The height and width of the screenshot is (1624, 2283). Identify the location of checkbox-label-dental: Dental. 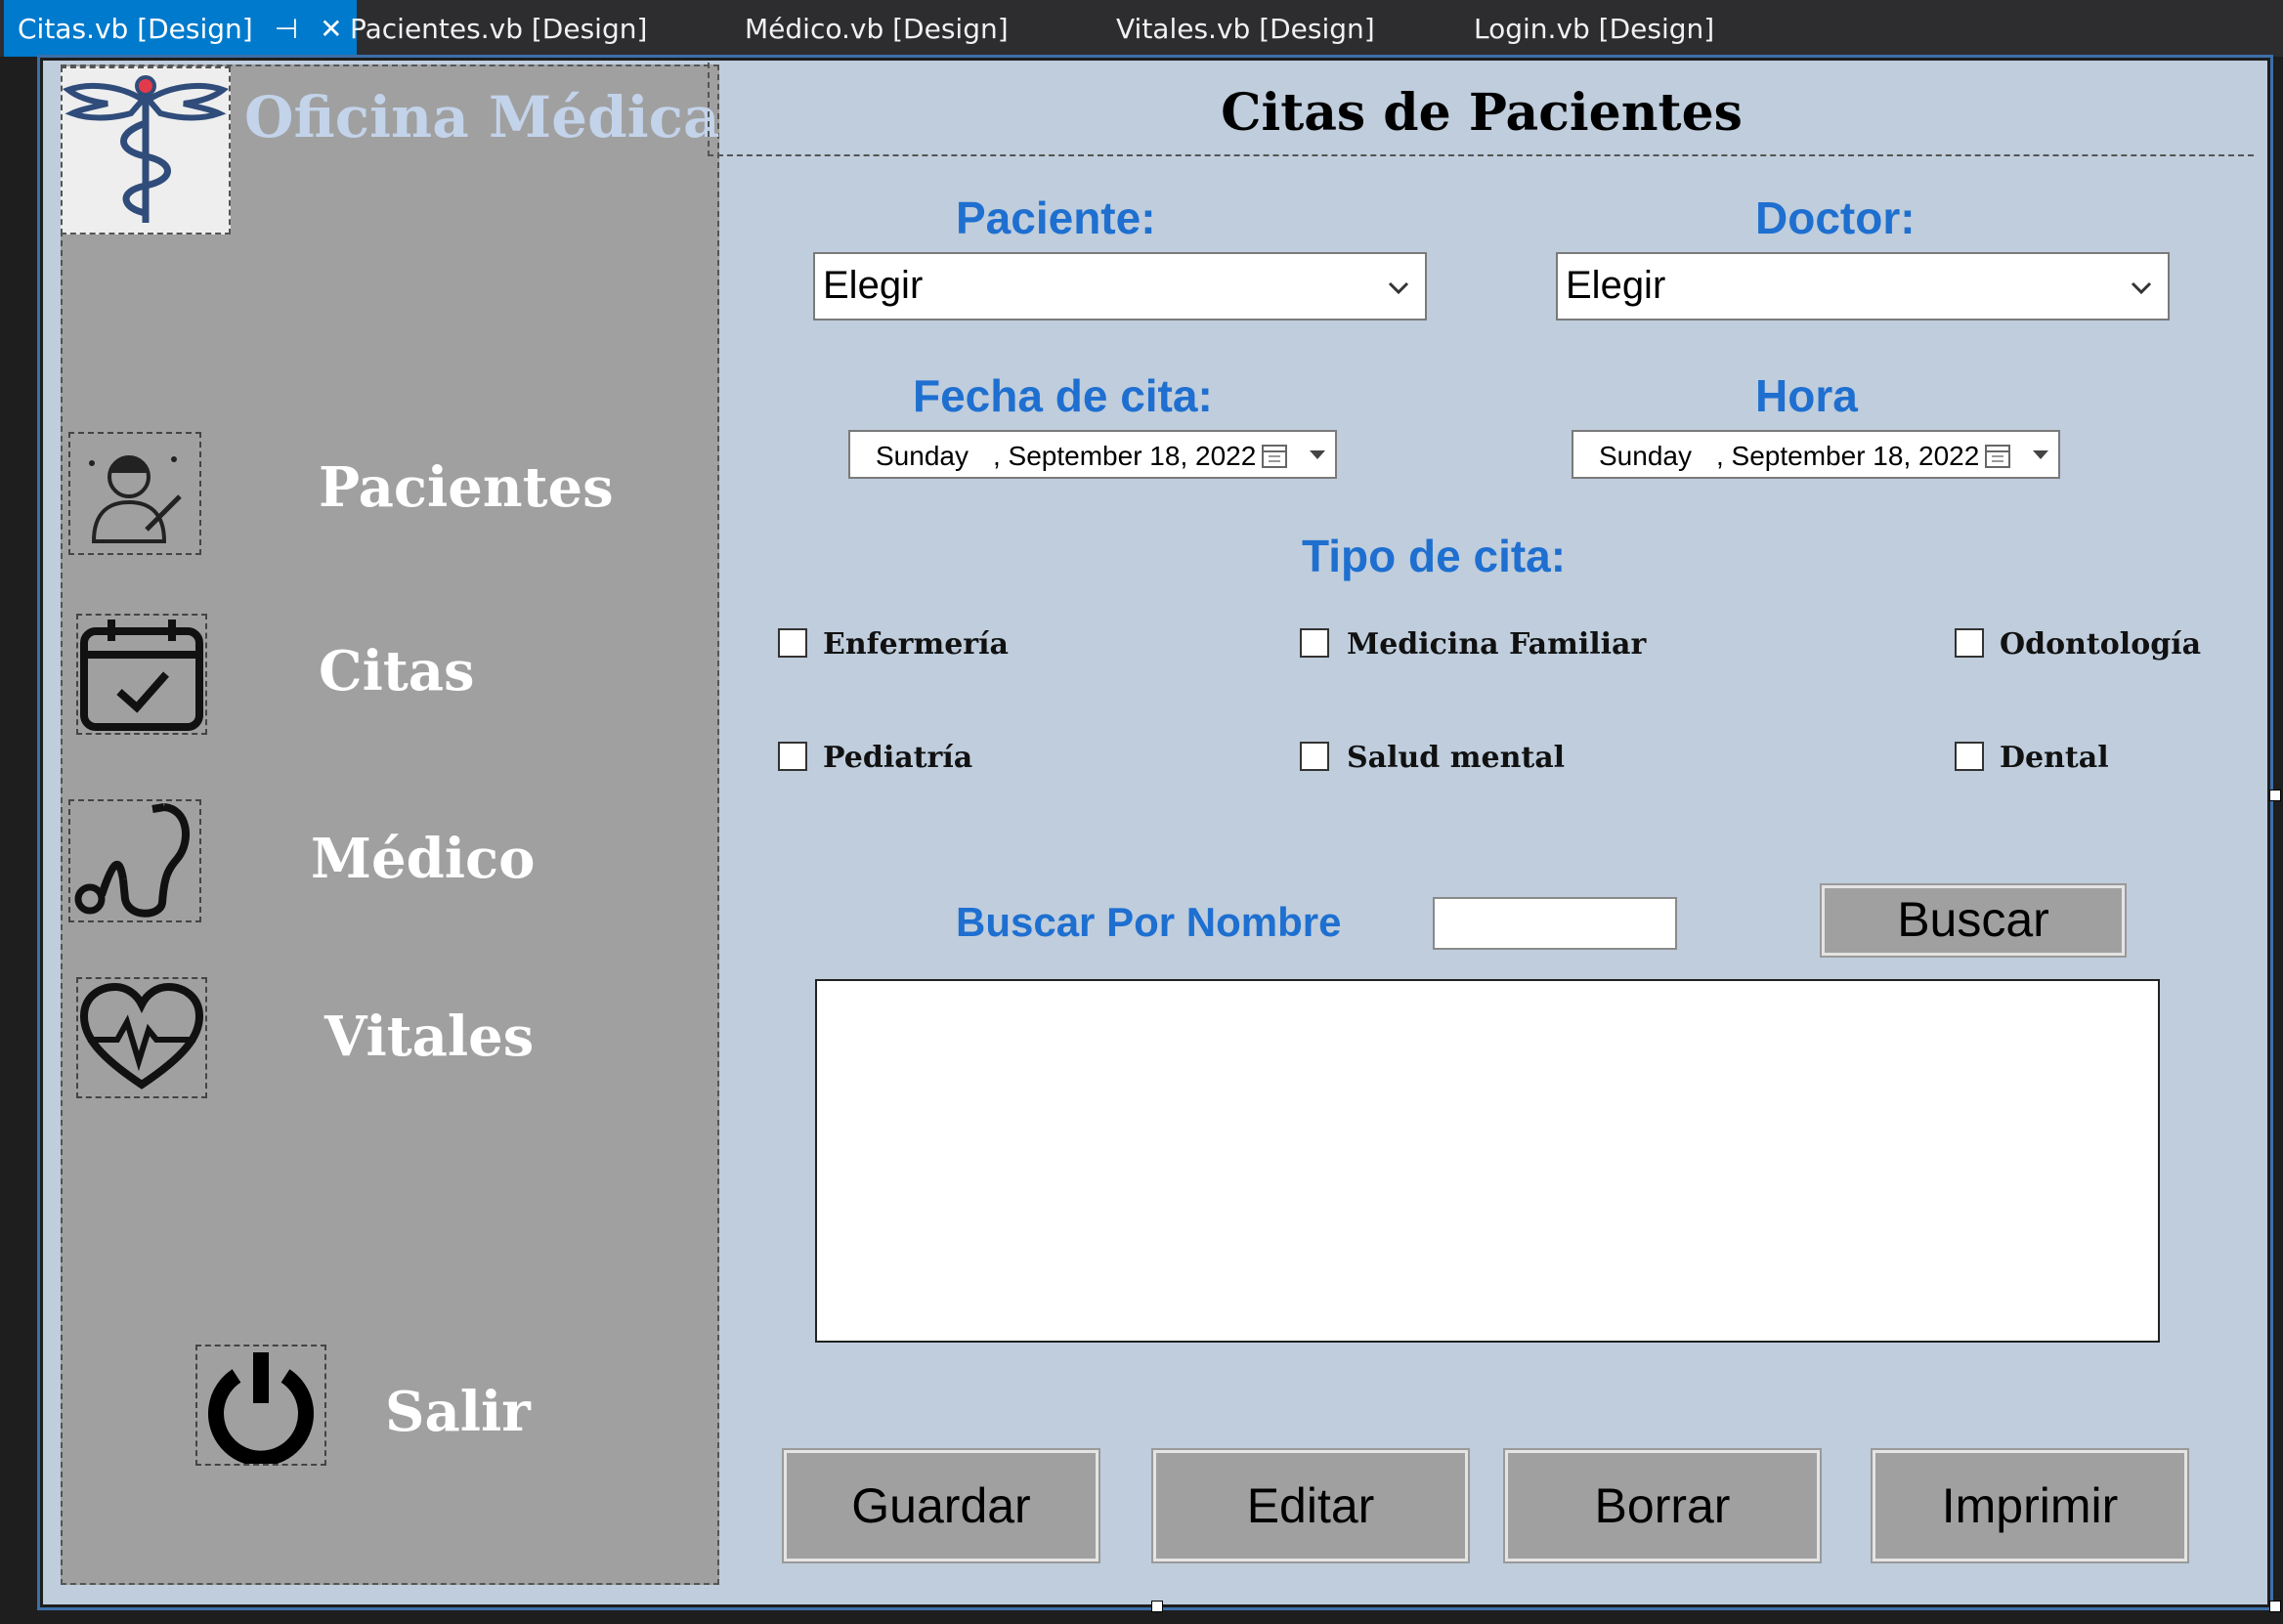
(2054, 758).